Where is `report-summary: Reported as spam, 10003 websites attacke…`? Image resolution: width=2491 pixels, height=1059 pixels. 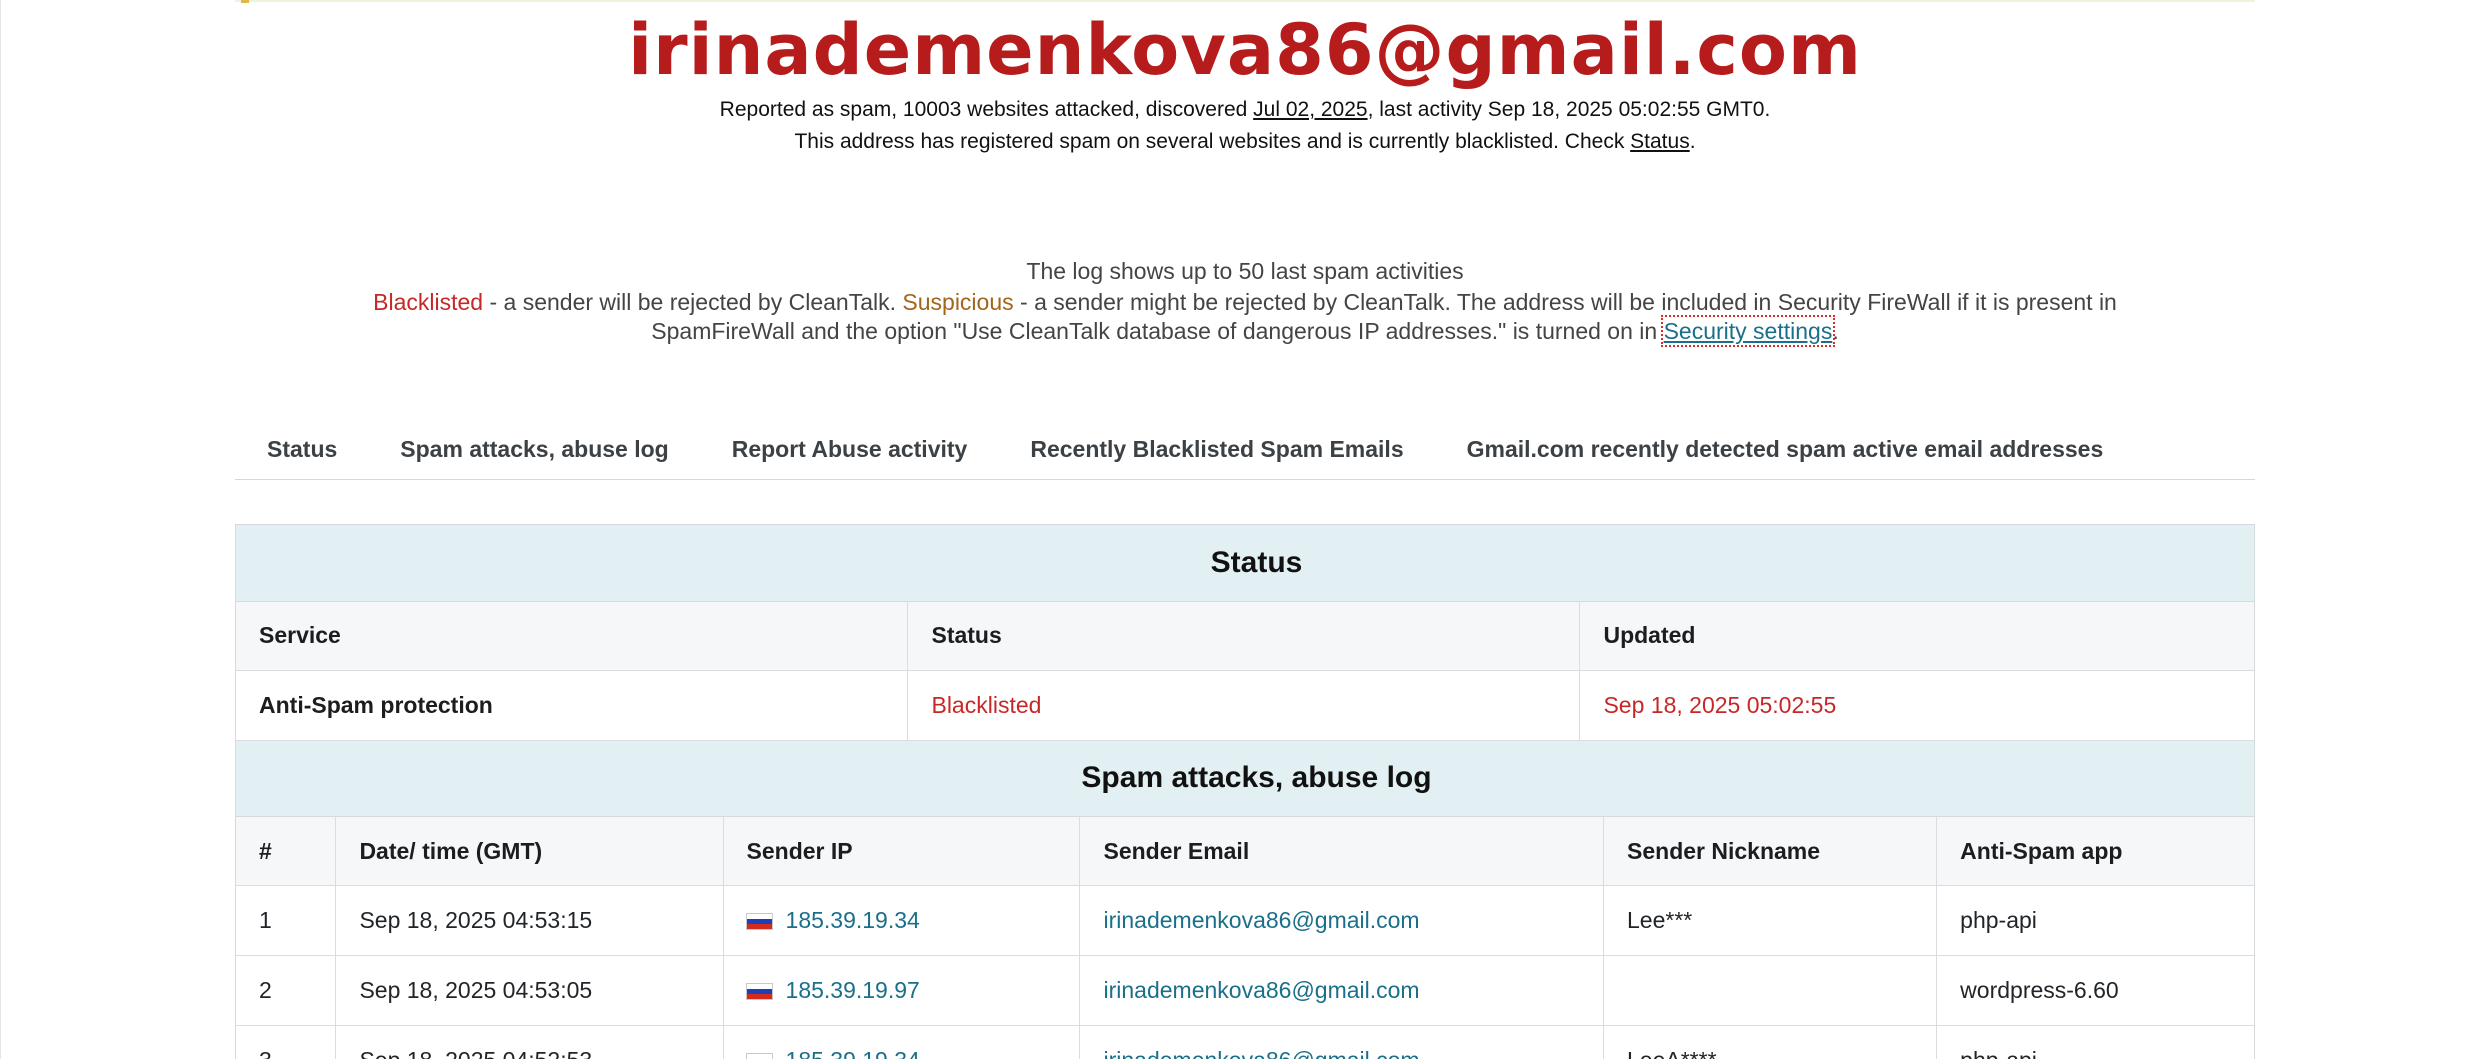
report-summary: Reported as spam, 10003 websites attacke… is located at coordinates (1245, 110).